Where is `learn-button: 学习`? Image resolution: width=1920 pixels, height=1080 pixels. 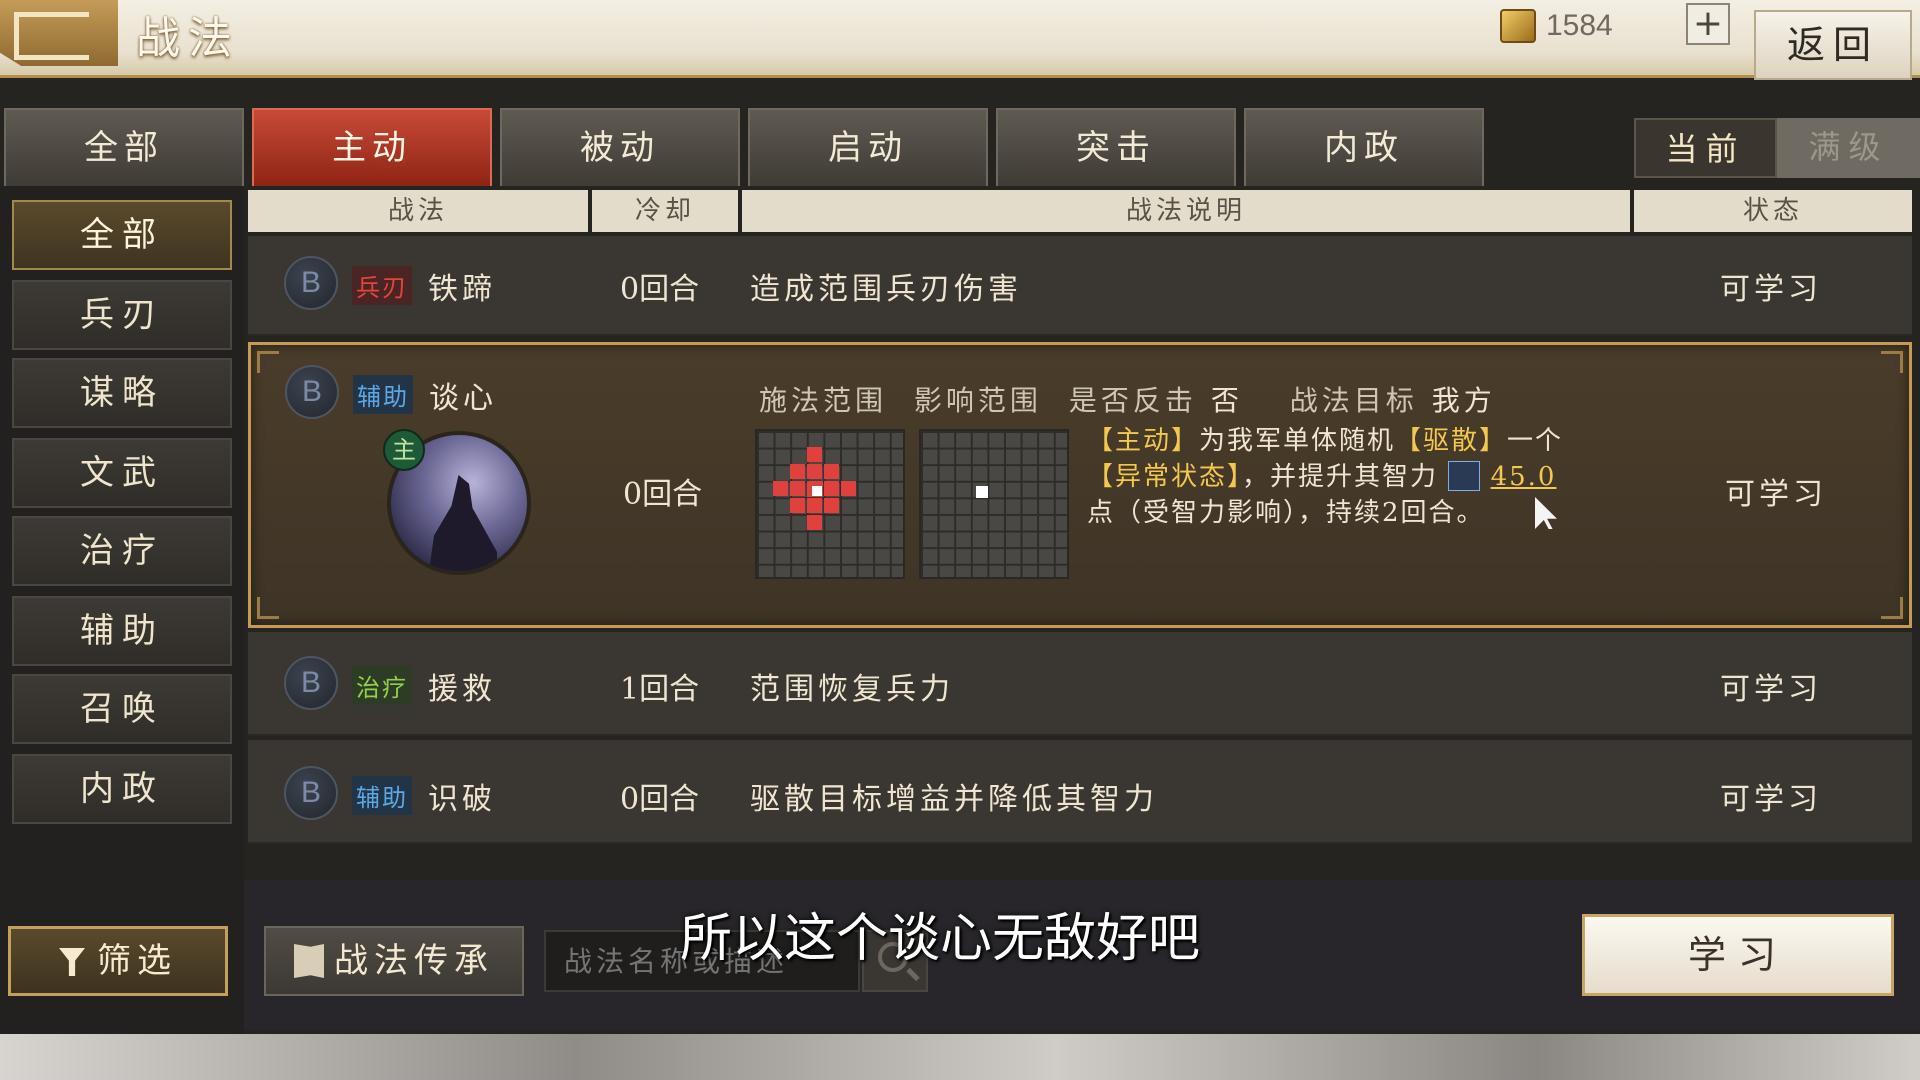
learn-button: 学习 is located at coordinates (1738, 955).